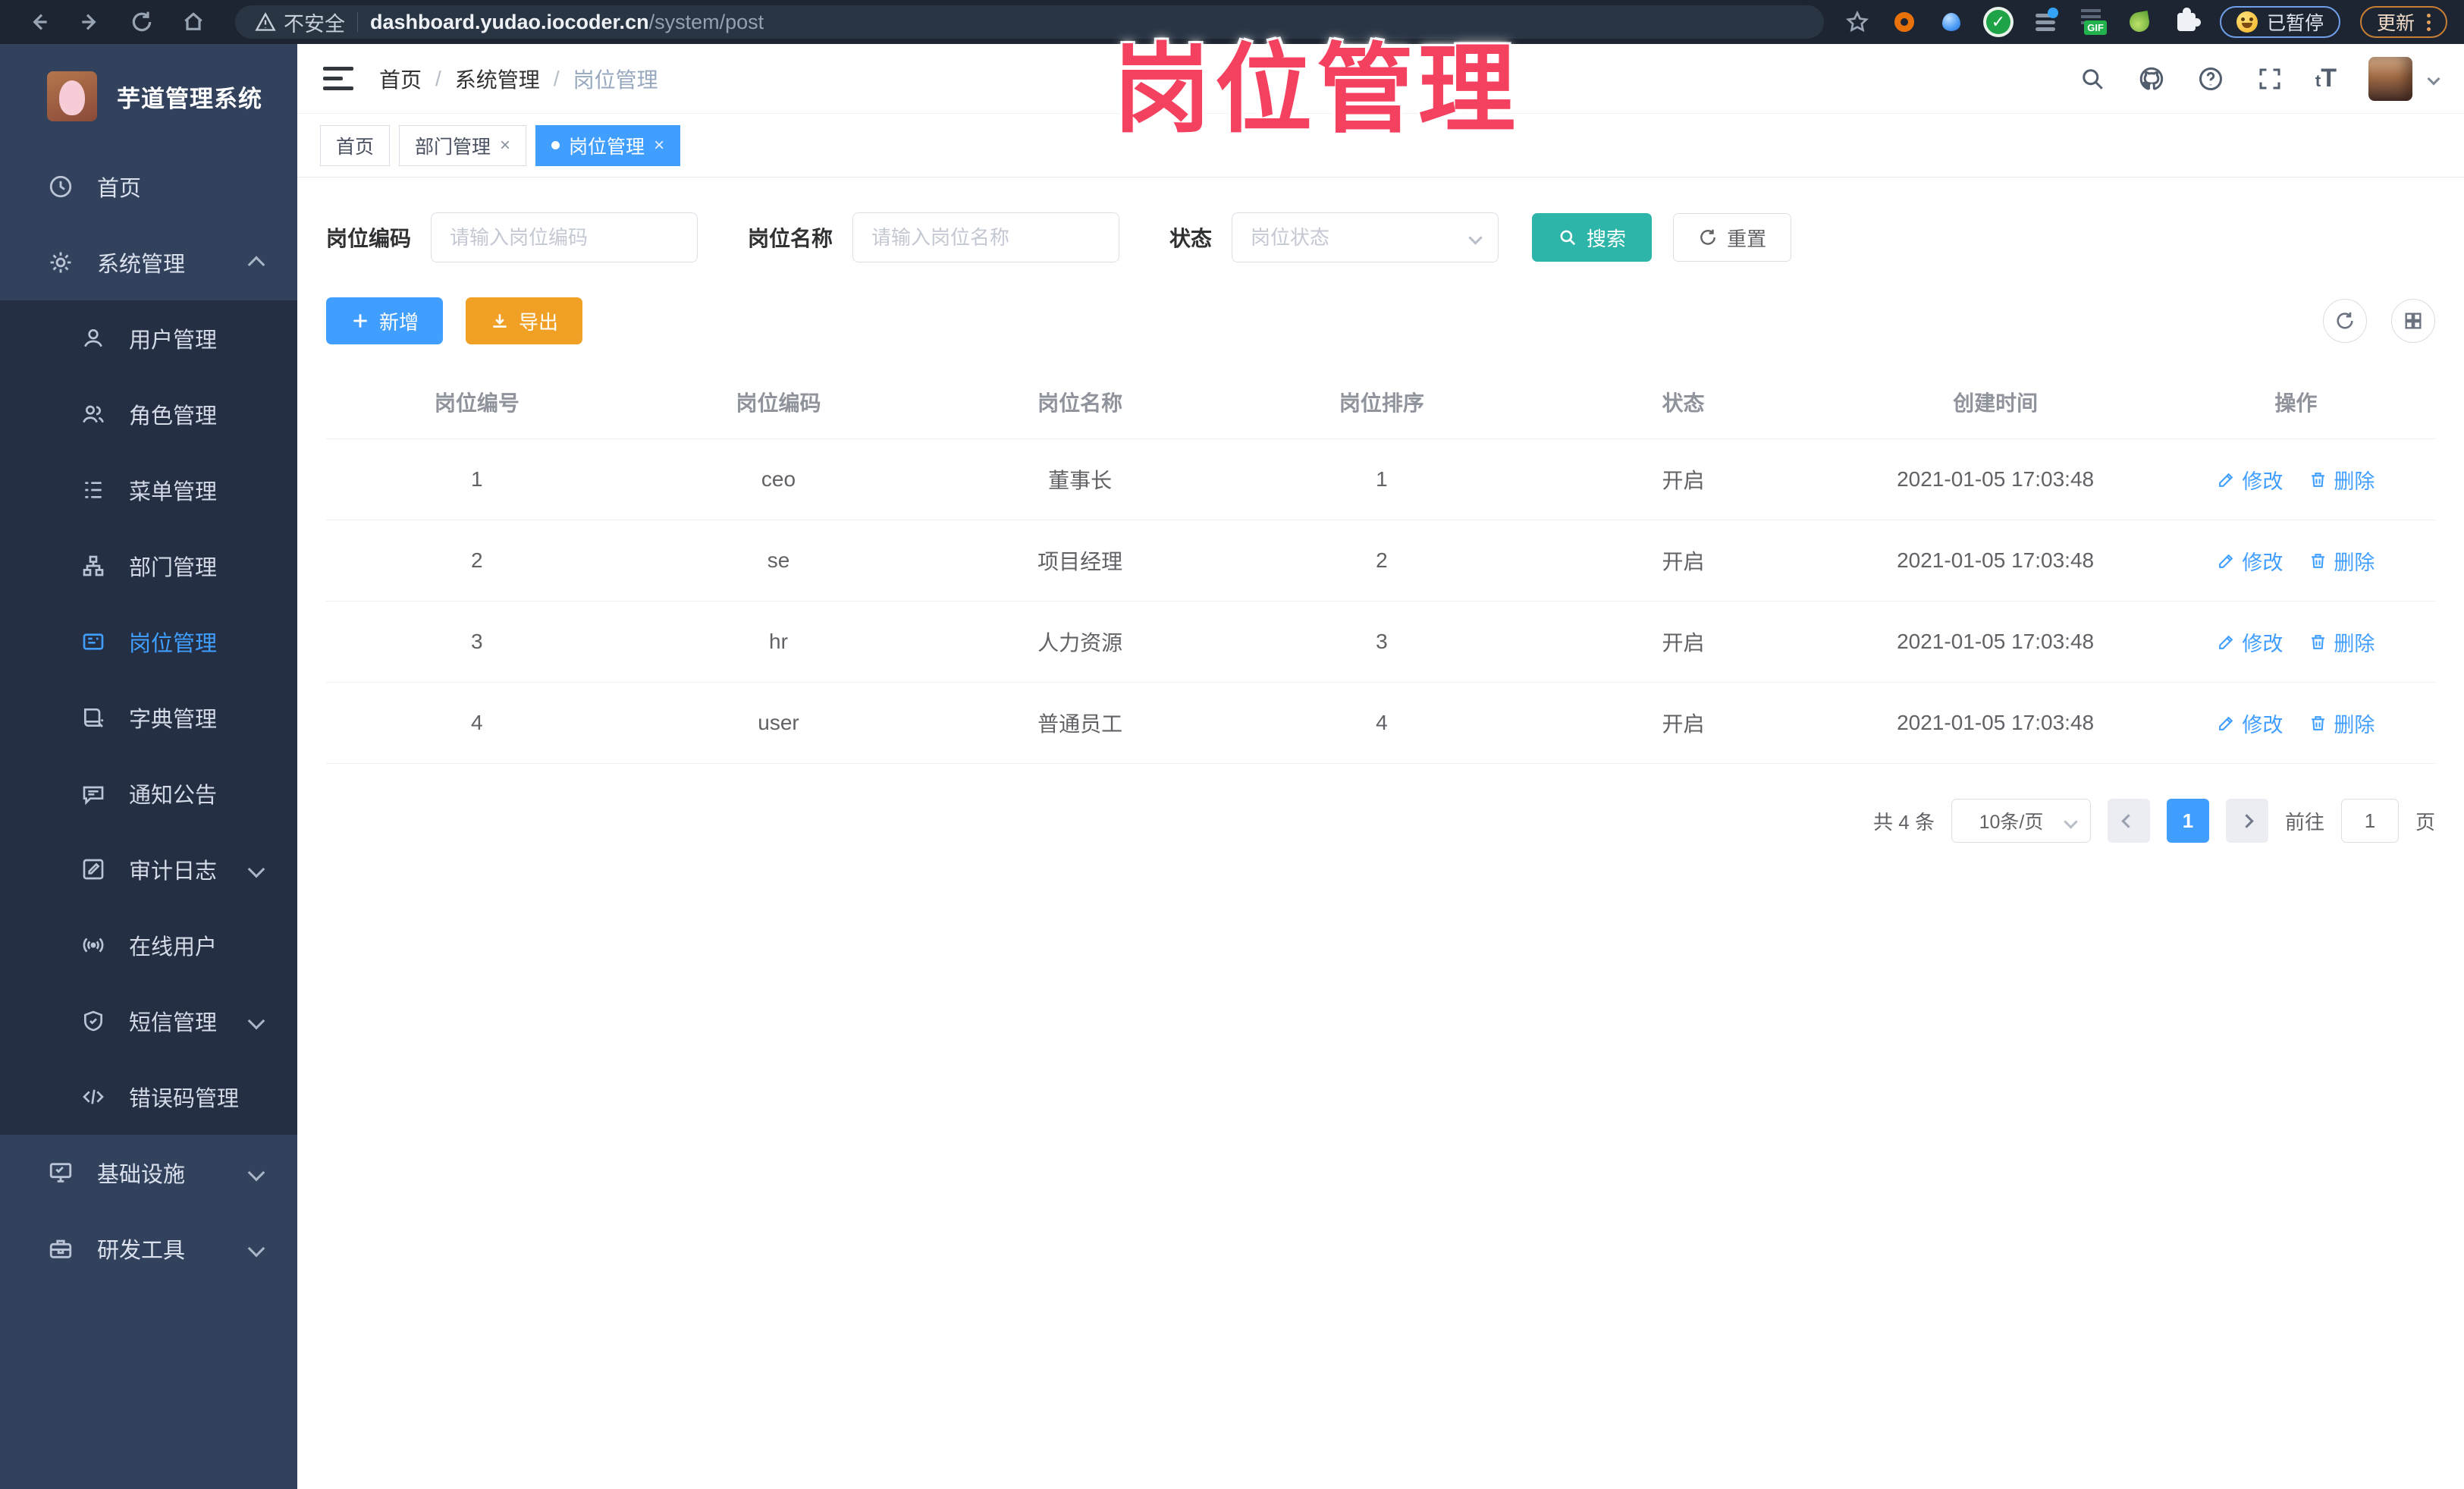 Image resolution: width=2464 pixels, height=1489 pixels. What do you see at coordinates (148, 1248) in the screenshot?
I see `sidebar-item-devtools: 研发工具` at bounding box center [148, 1248].